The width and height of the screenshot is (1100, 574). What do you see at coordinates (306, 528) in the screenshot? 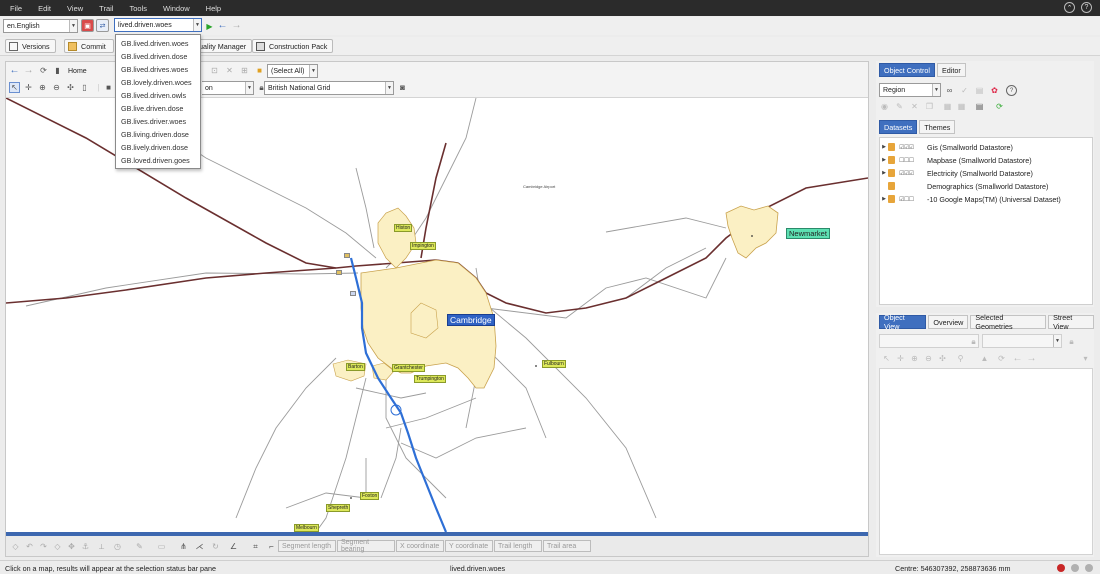
I see `melbourn-label: Melbourn` at bounding box center [306, 528].